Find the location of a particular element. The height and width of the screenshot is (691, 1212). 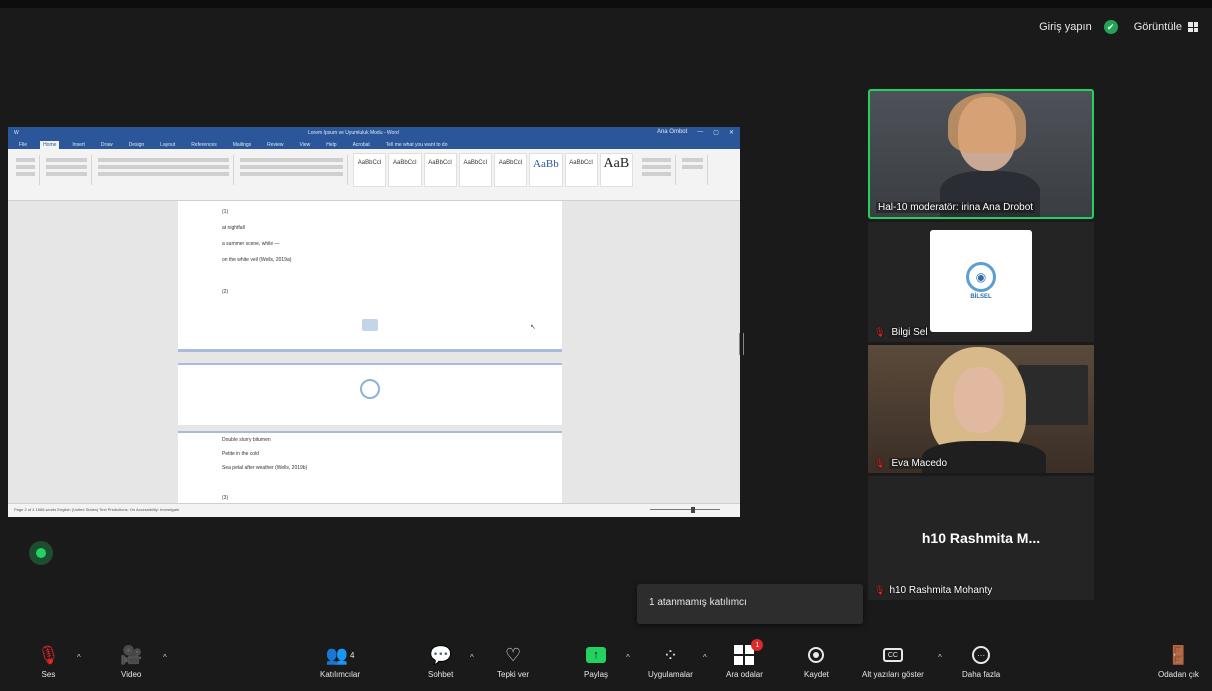

participant-hair is located at coordinates (987, 123).